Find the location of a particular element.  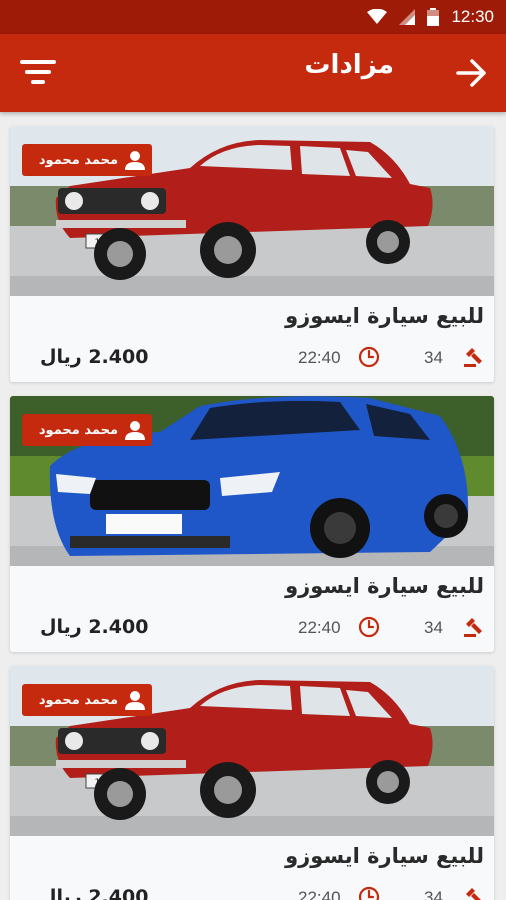

battery-icon is located at coordinates (433, 17).